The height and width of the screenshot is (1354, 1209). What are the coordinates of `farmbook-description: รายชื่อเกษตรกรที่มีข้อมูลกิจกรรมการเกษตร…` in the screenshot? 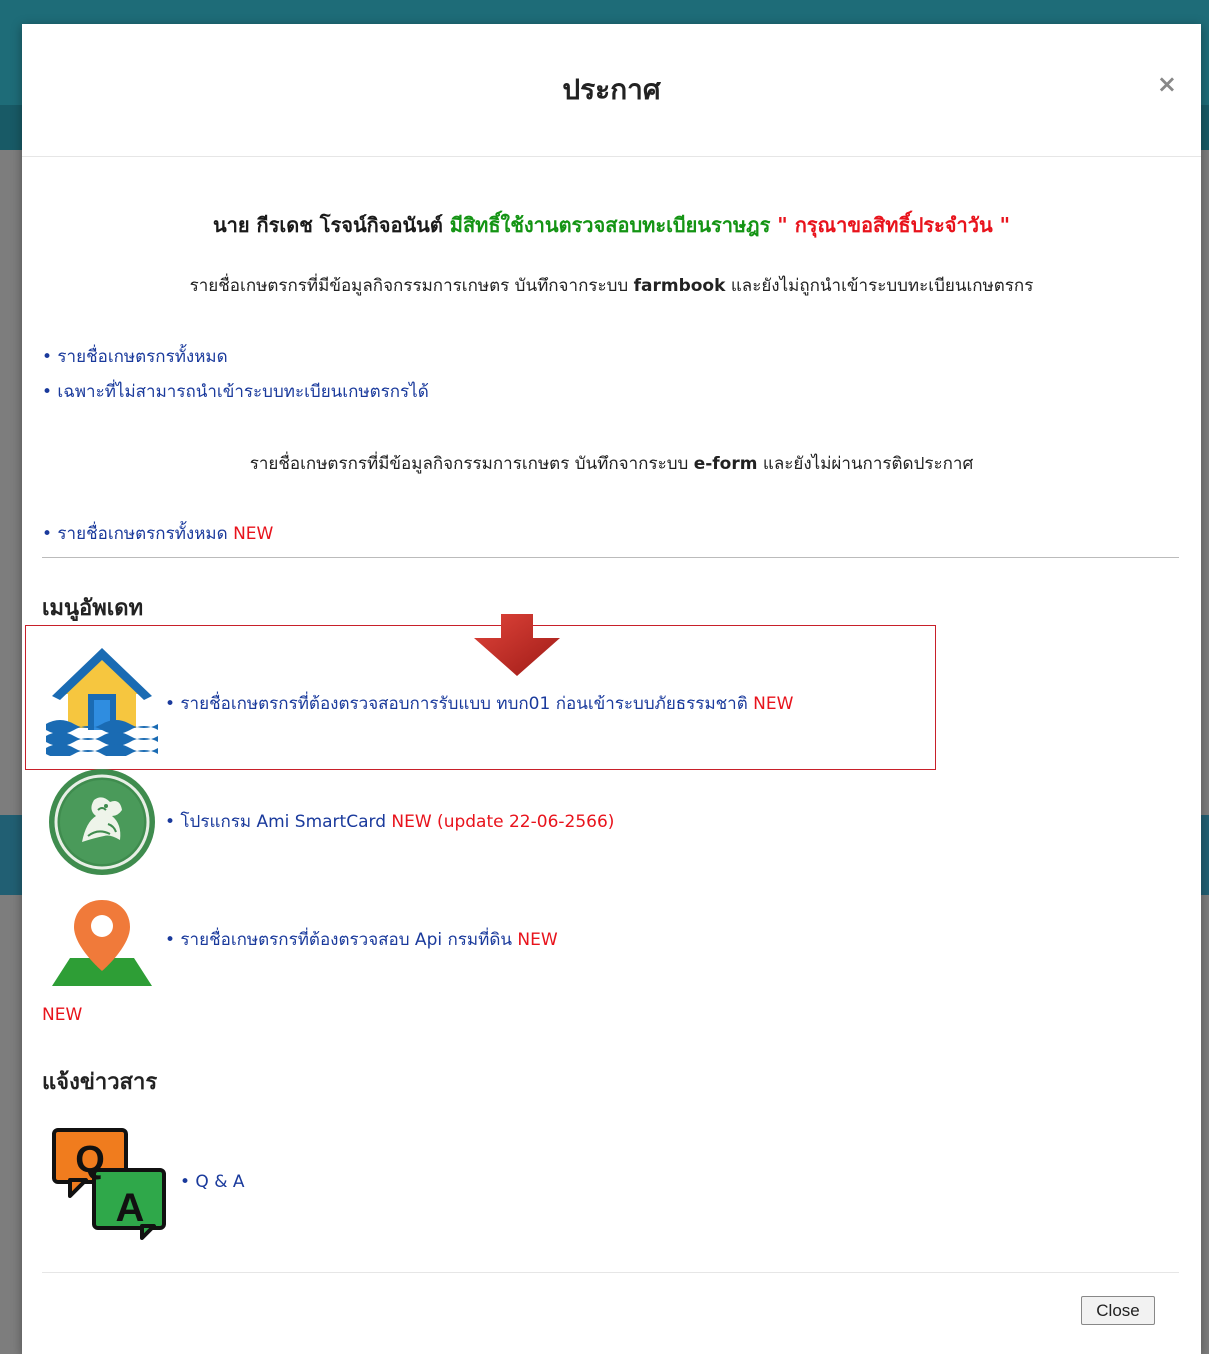 It's located at (611, 286).